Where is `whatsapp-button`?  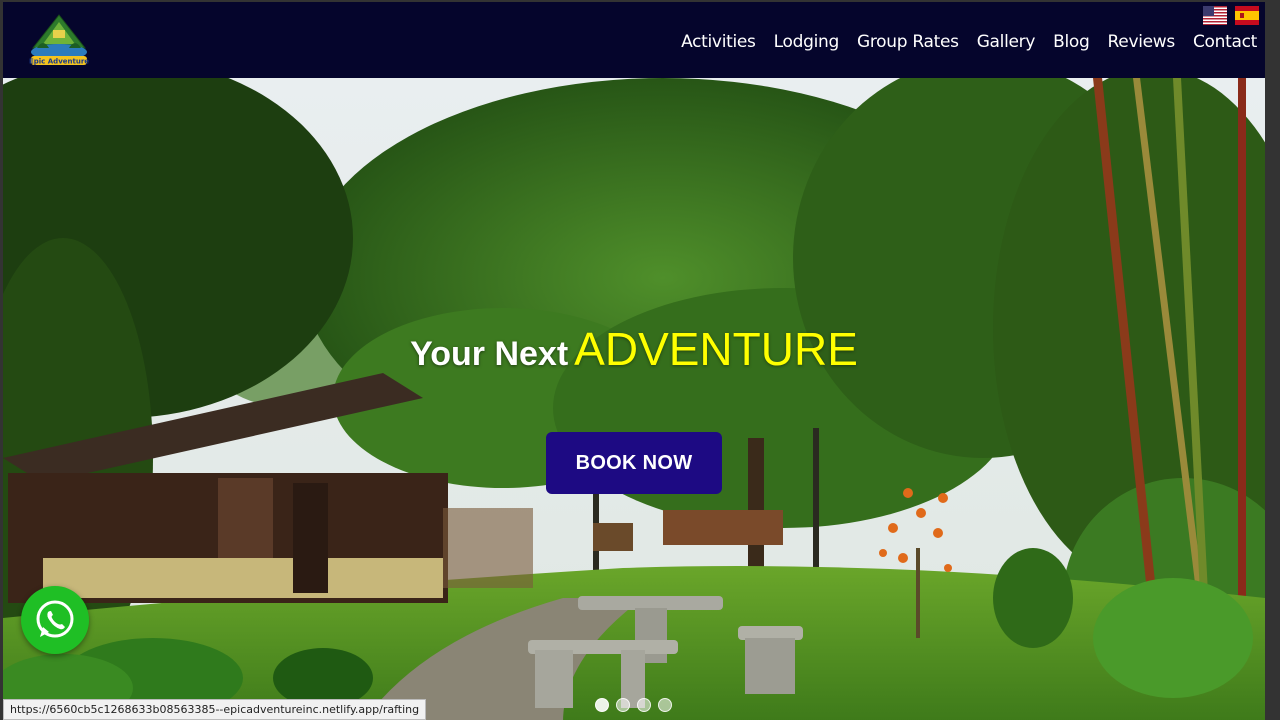 whatsapp-button is located at coordinates (55, 620).